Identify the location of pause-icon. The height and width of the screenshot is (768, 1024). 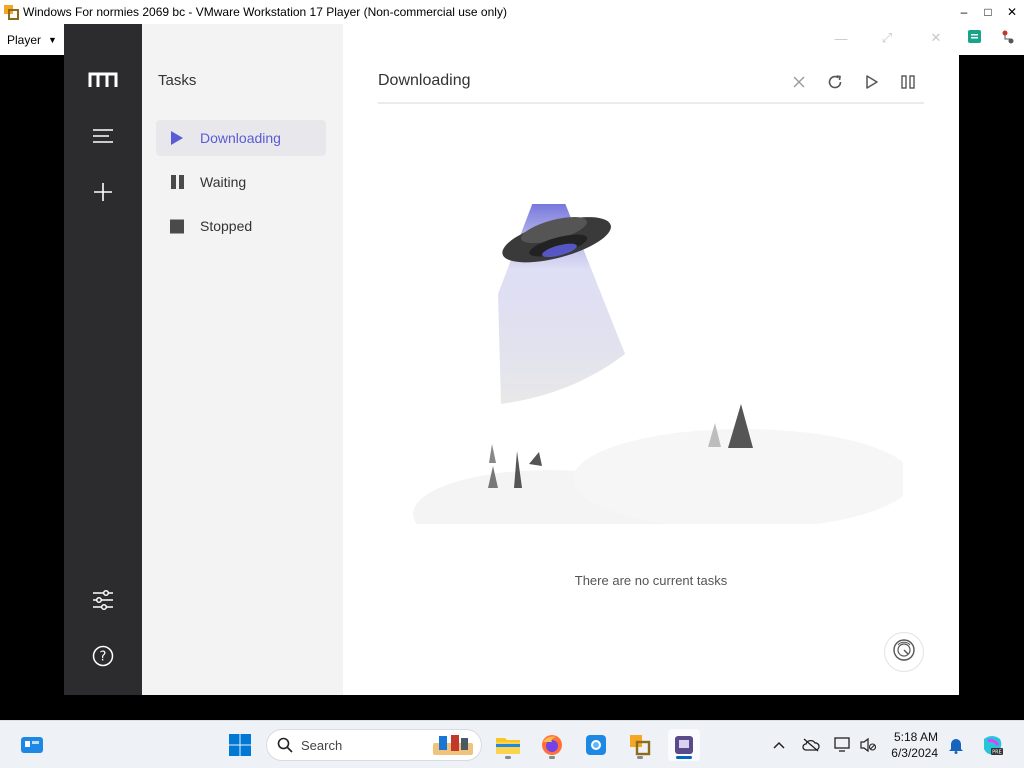
(177, 182).